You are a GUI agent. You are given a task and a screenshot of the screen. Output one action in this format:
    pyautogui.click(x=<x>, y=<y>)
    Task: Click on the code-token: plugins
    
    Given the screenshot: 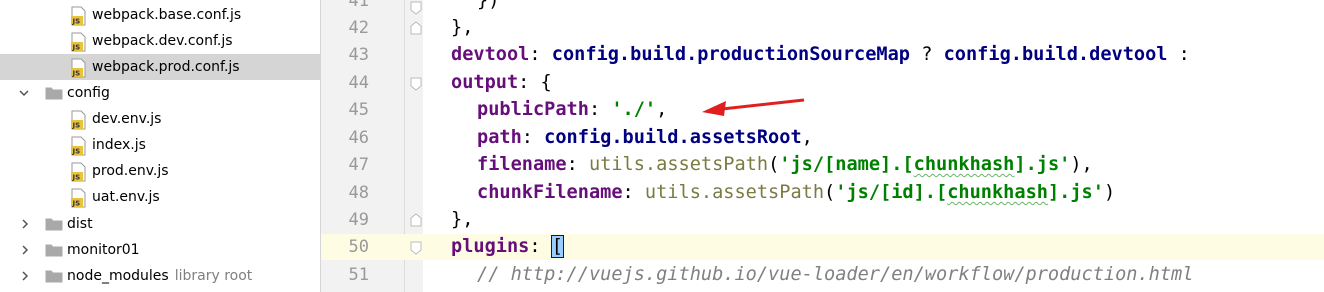 What is the action you would take?
    pyautogui.click(x=490, y=246)
    